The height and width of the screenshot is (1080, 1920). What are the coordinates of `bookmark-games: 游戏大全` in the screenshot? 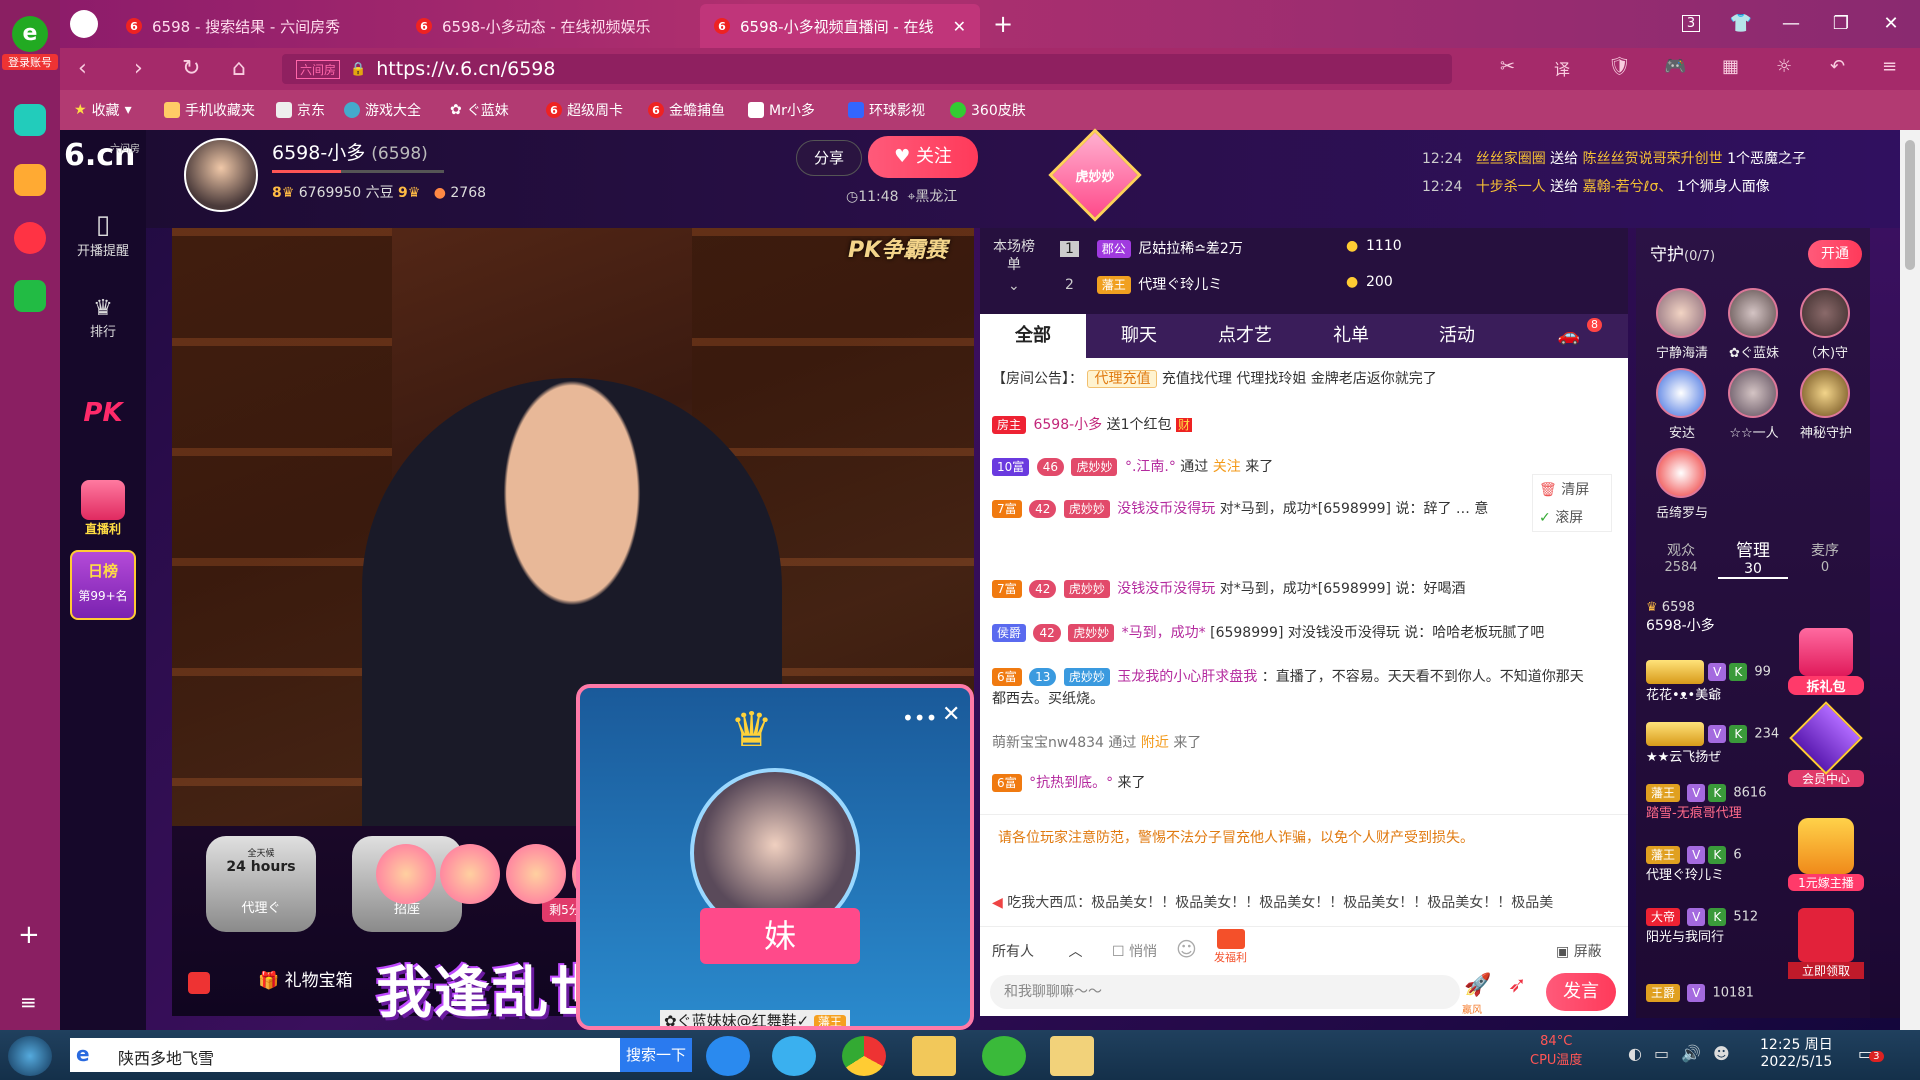 It's located at (382, 110).